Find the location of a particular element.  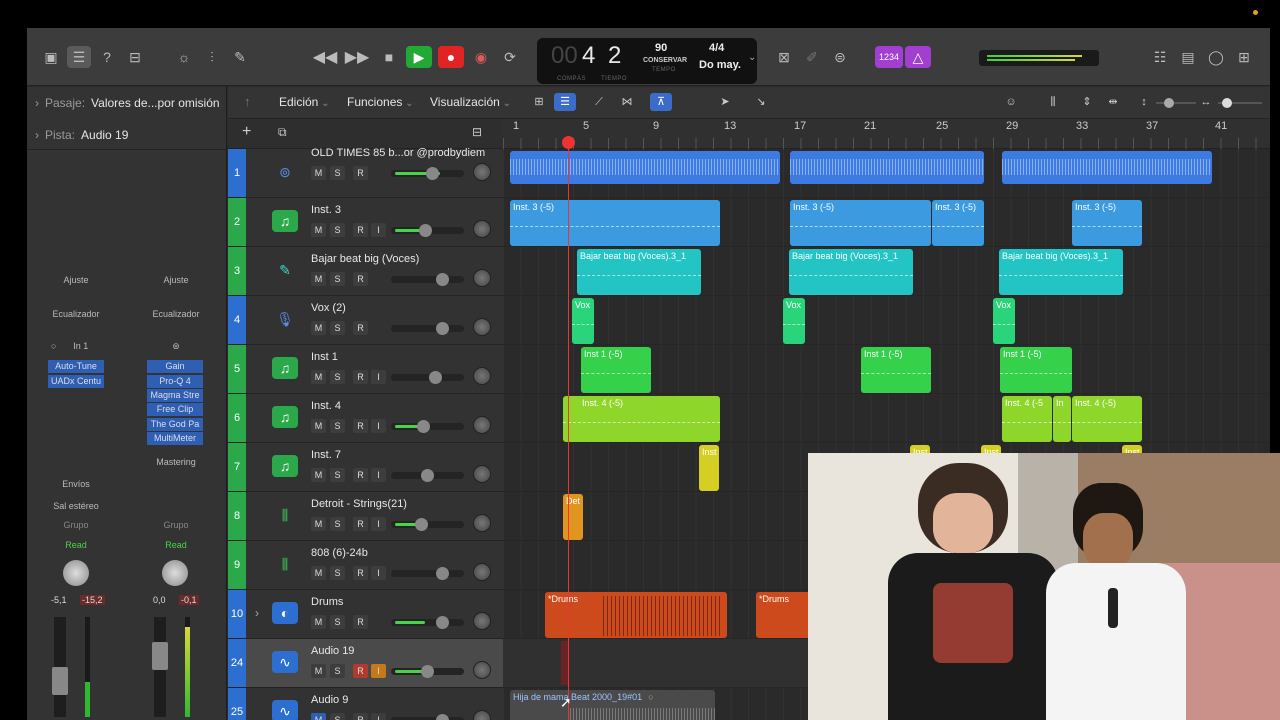

group-button: Grupo is located at coordinates (176, 525).